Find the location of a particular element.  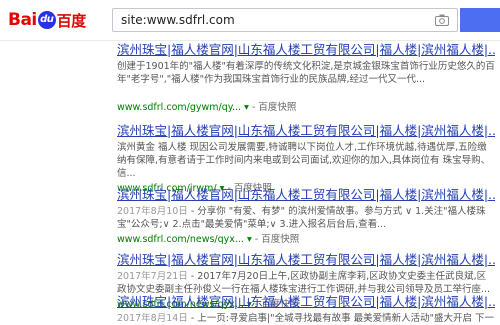

paw-icon: du is located at coordinates (46, 20).